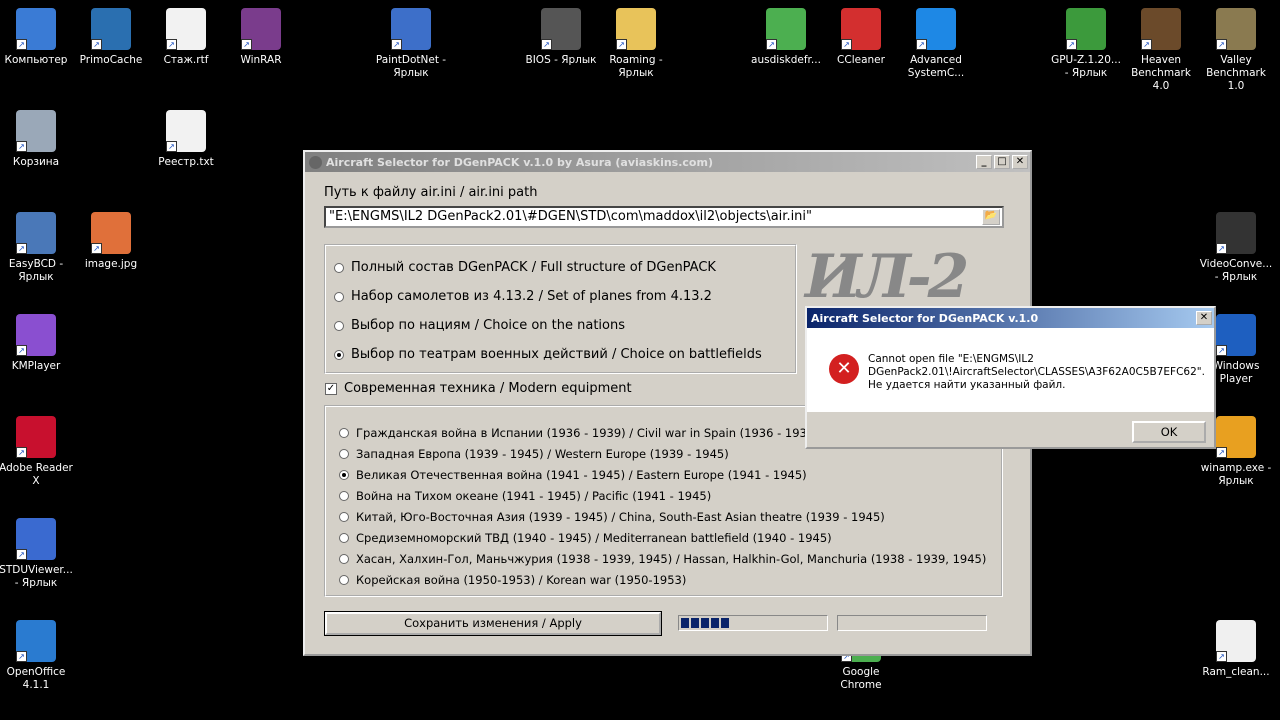 The height and width of the screenshot is (720, 1280). What do you see at coordinates (186, 131) in the screenshot?
I see `text-file-icon: ↗` at bounding box center [186, 131].